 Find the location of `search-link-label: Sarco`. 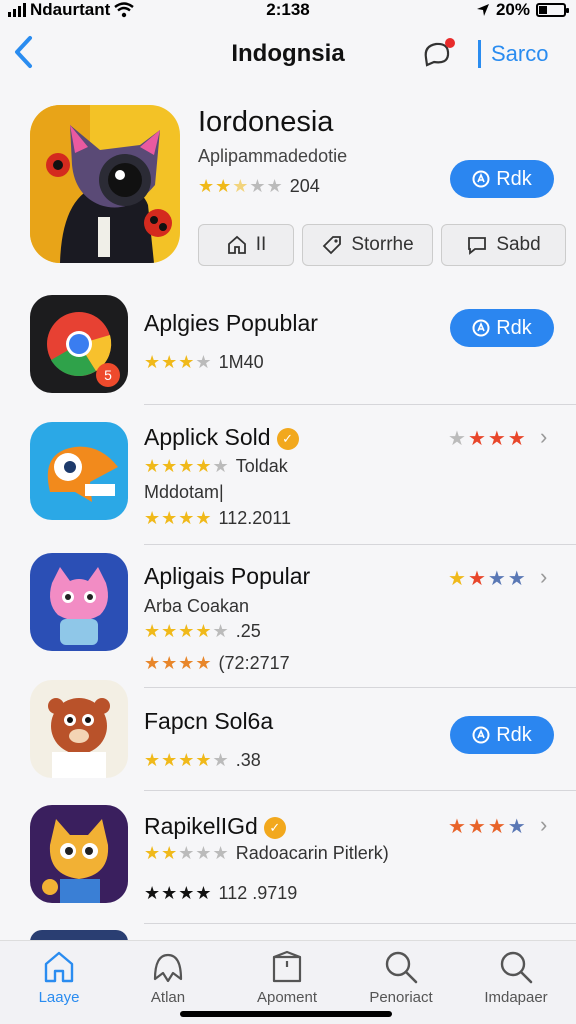

search-link-label: Sarco is located at coordinates (520, 53).